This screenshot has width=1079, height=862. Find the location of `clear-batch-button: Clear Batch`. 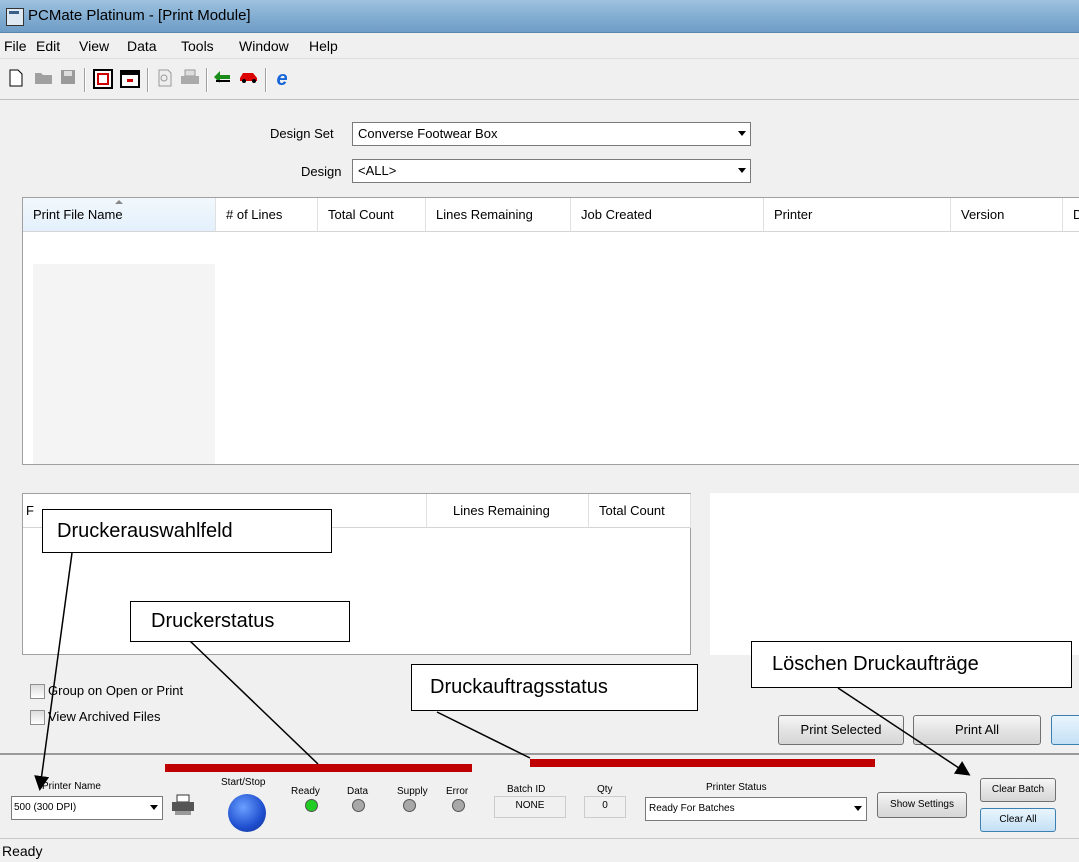

clear-batch-button: Clear Batch is located at coordinates (1018, 790).